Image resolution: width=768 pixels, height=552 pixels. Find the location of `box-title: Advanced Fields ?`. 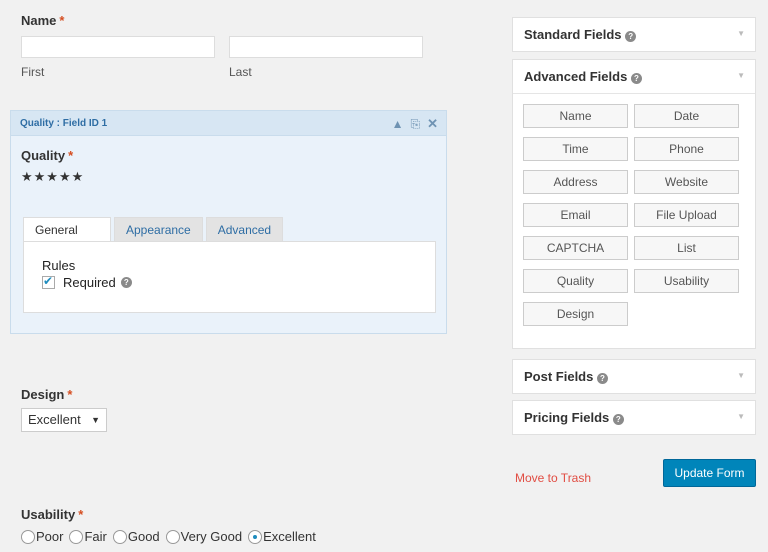

box-title: Advanced Fields ? is located at coordinates (583, 76).